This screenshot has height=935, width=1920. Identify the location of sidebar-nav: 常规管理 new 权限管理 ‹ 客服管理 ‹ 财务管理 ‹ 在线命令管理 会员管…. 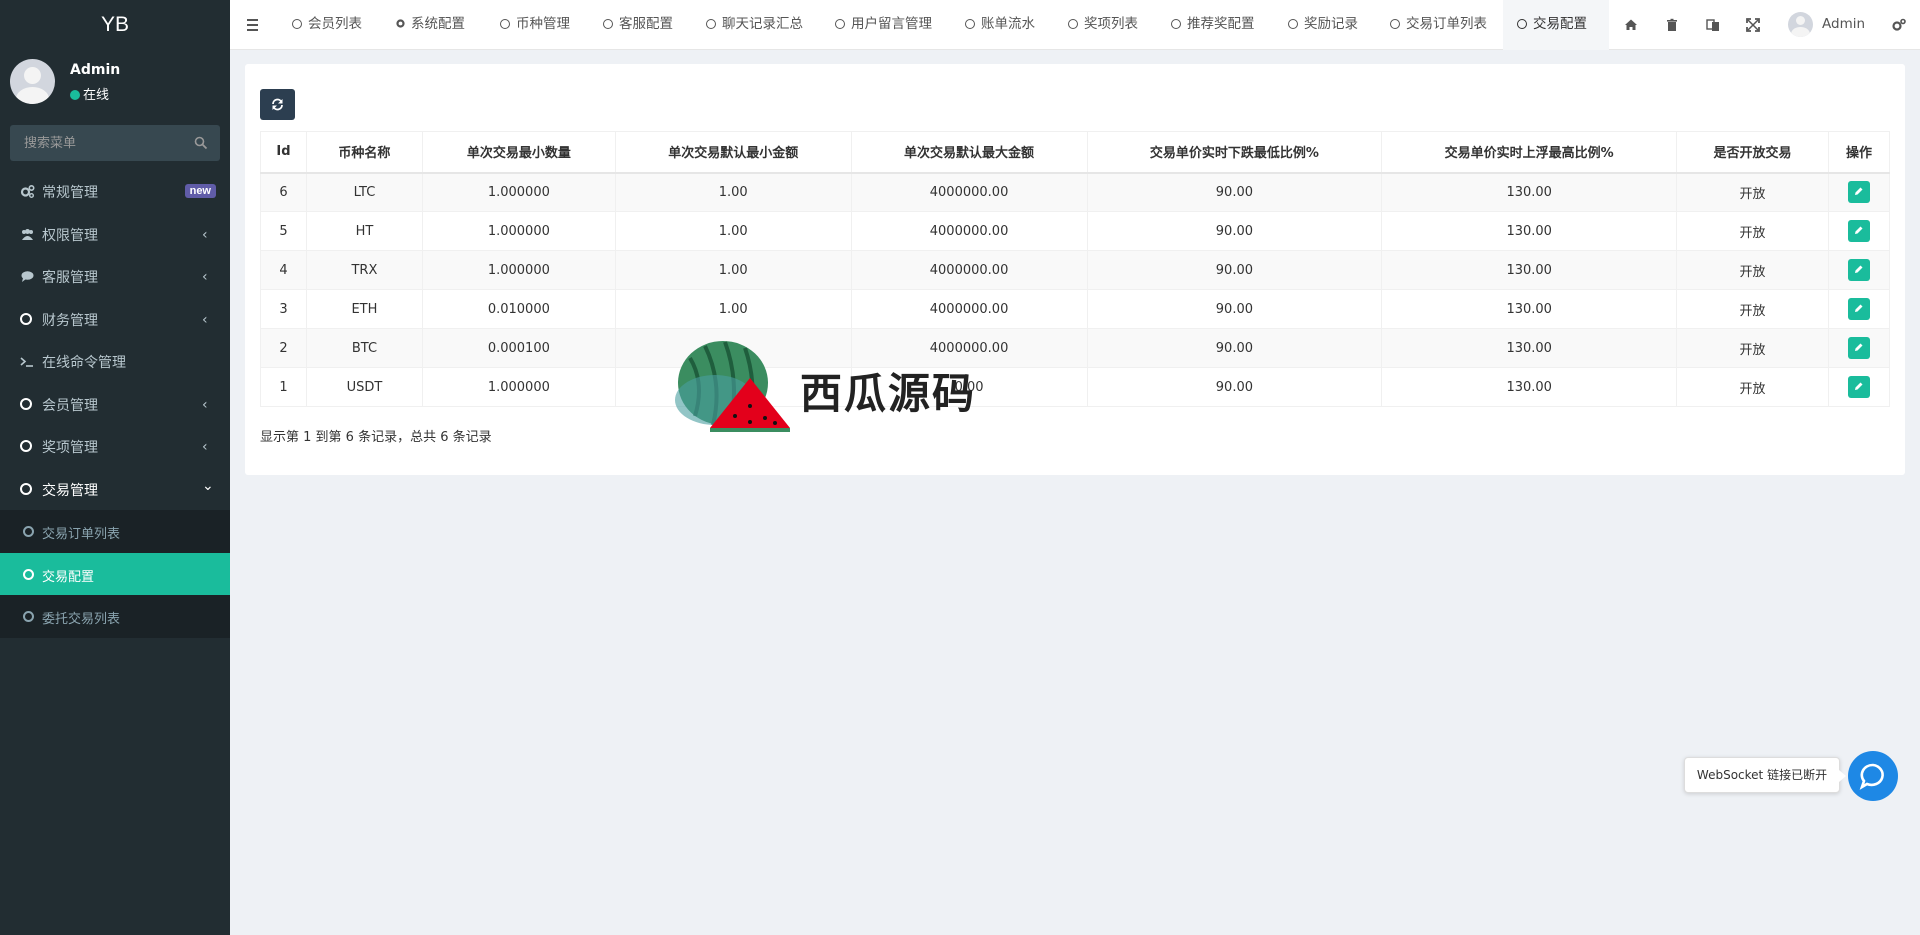
(115, 404).